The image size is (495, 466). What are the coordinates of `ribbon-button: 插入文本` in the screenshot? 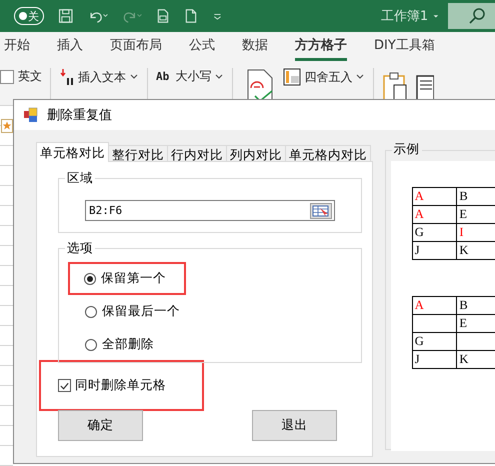 It's located at (99, 77).